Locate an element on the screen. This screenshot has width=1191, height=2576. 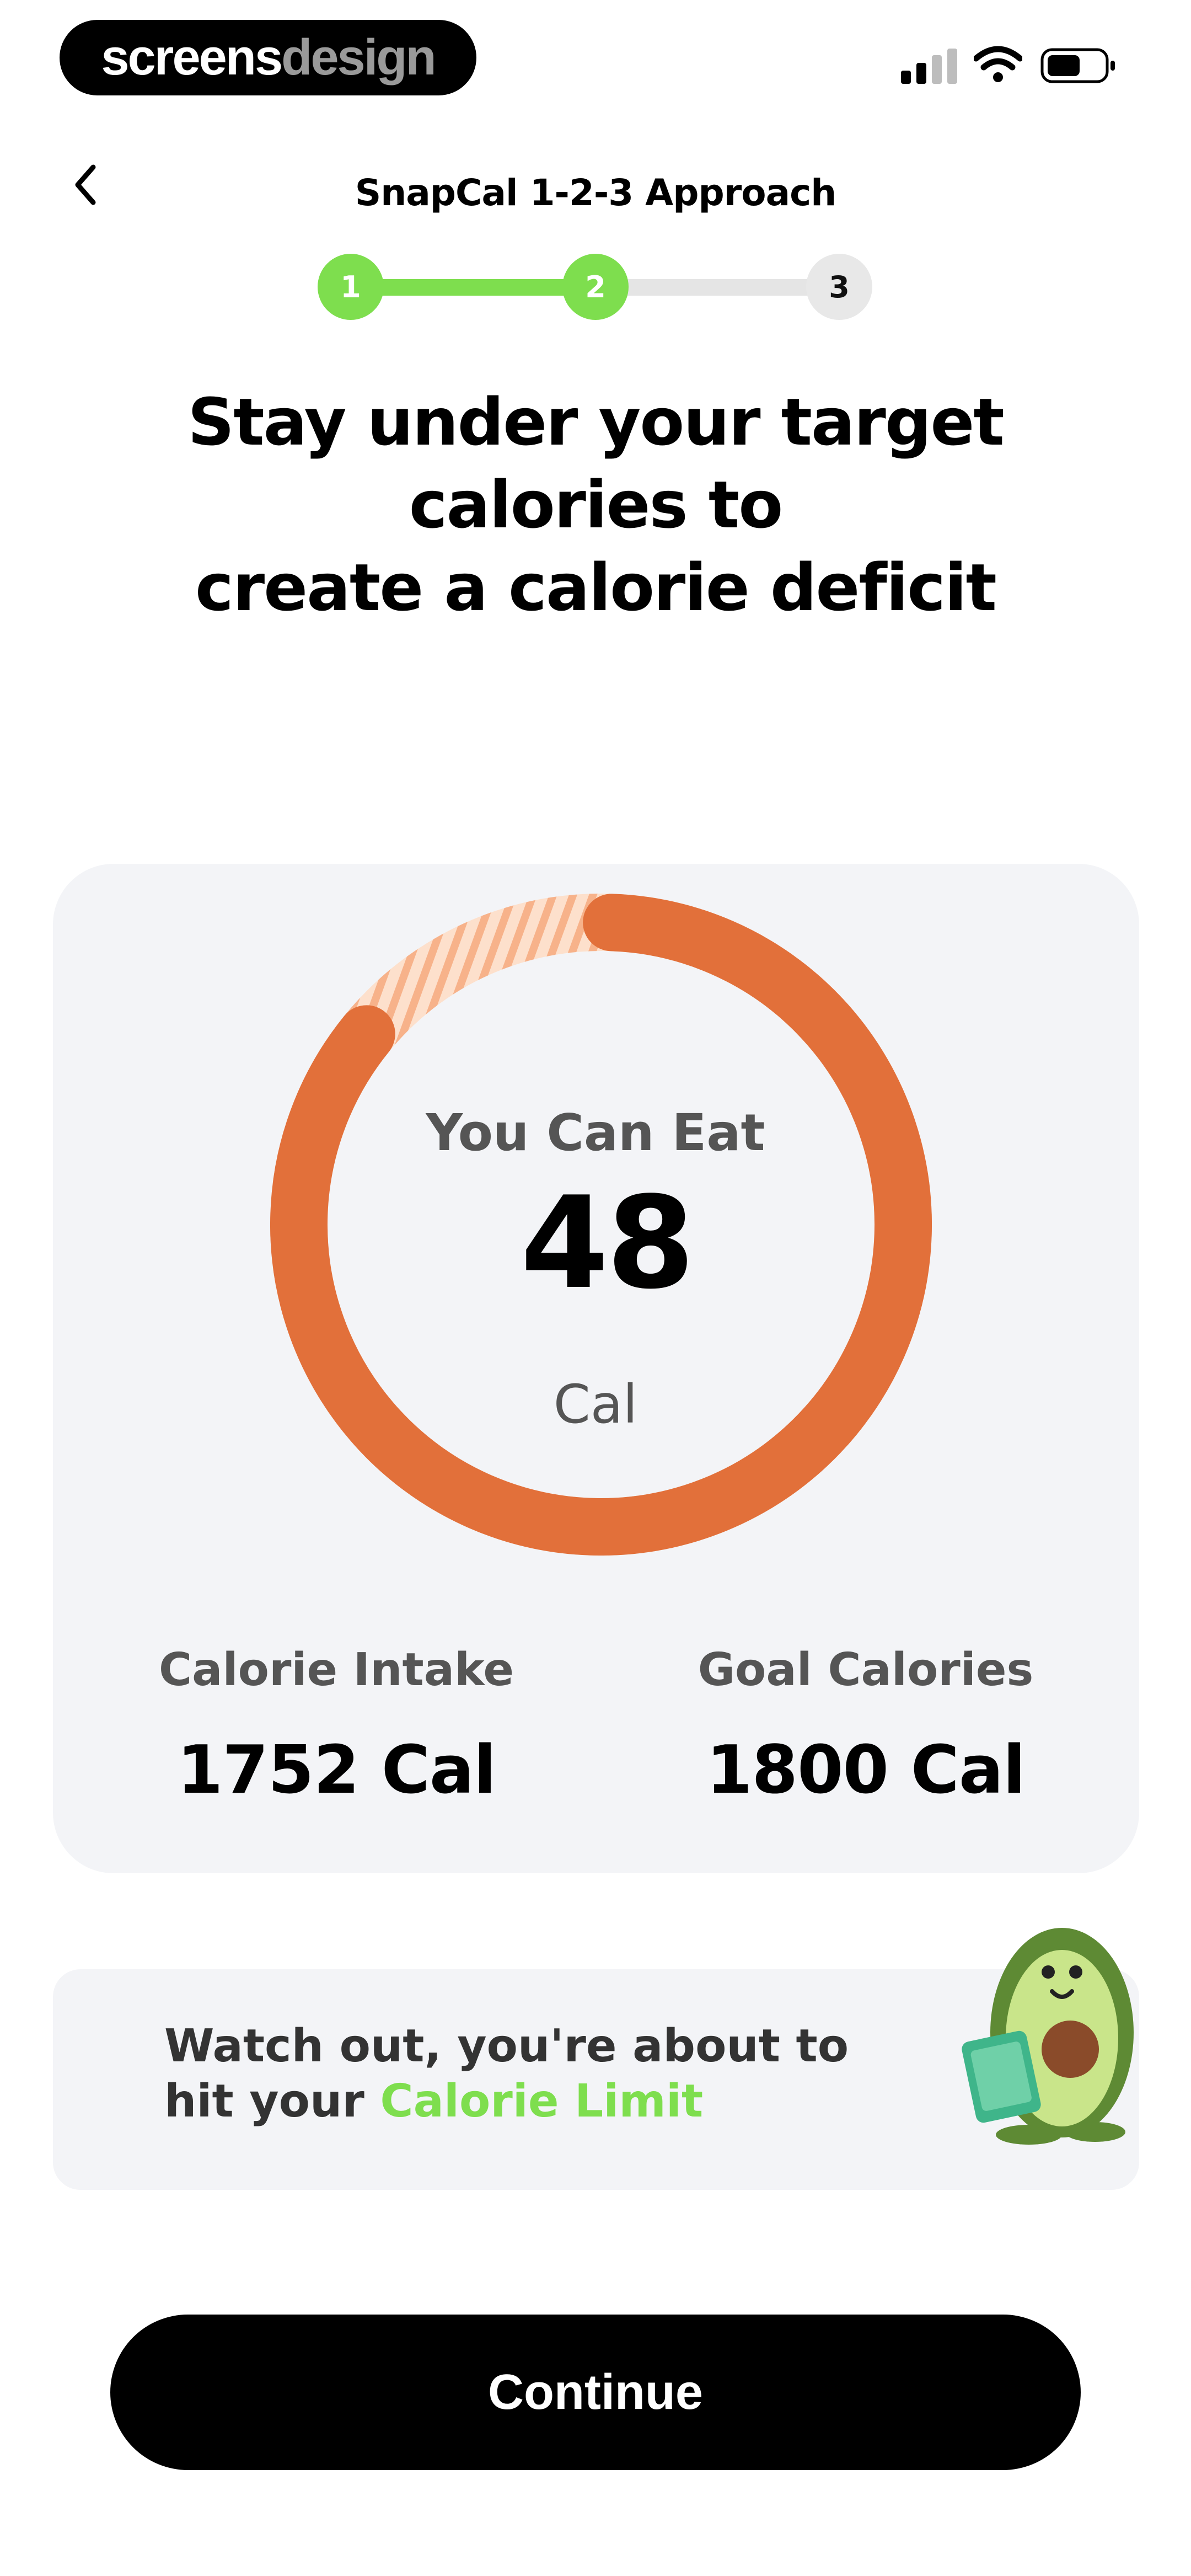
step-3-indicator: 3 is located at coordinates (839, 287).